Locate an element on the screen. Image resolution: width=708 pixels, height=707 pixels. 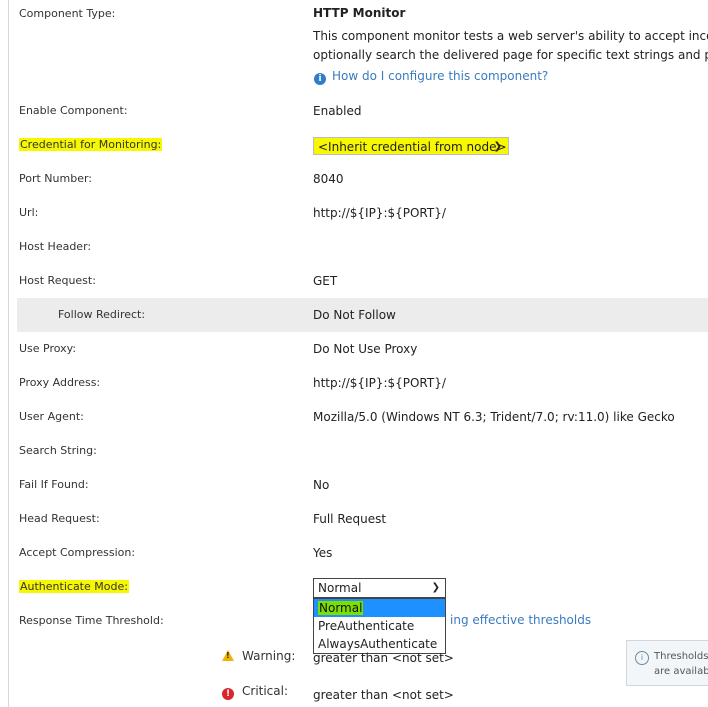
help-link: i How do I configure this component? is located at coordinates (431, 77).